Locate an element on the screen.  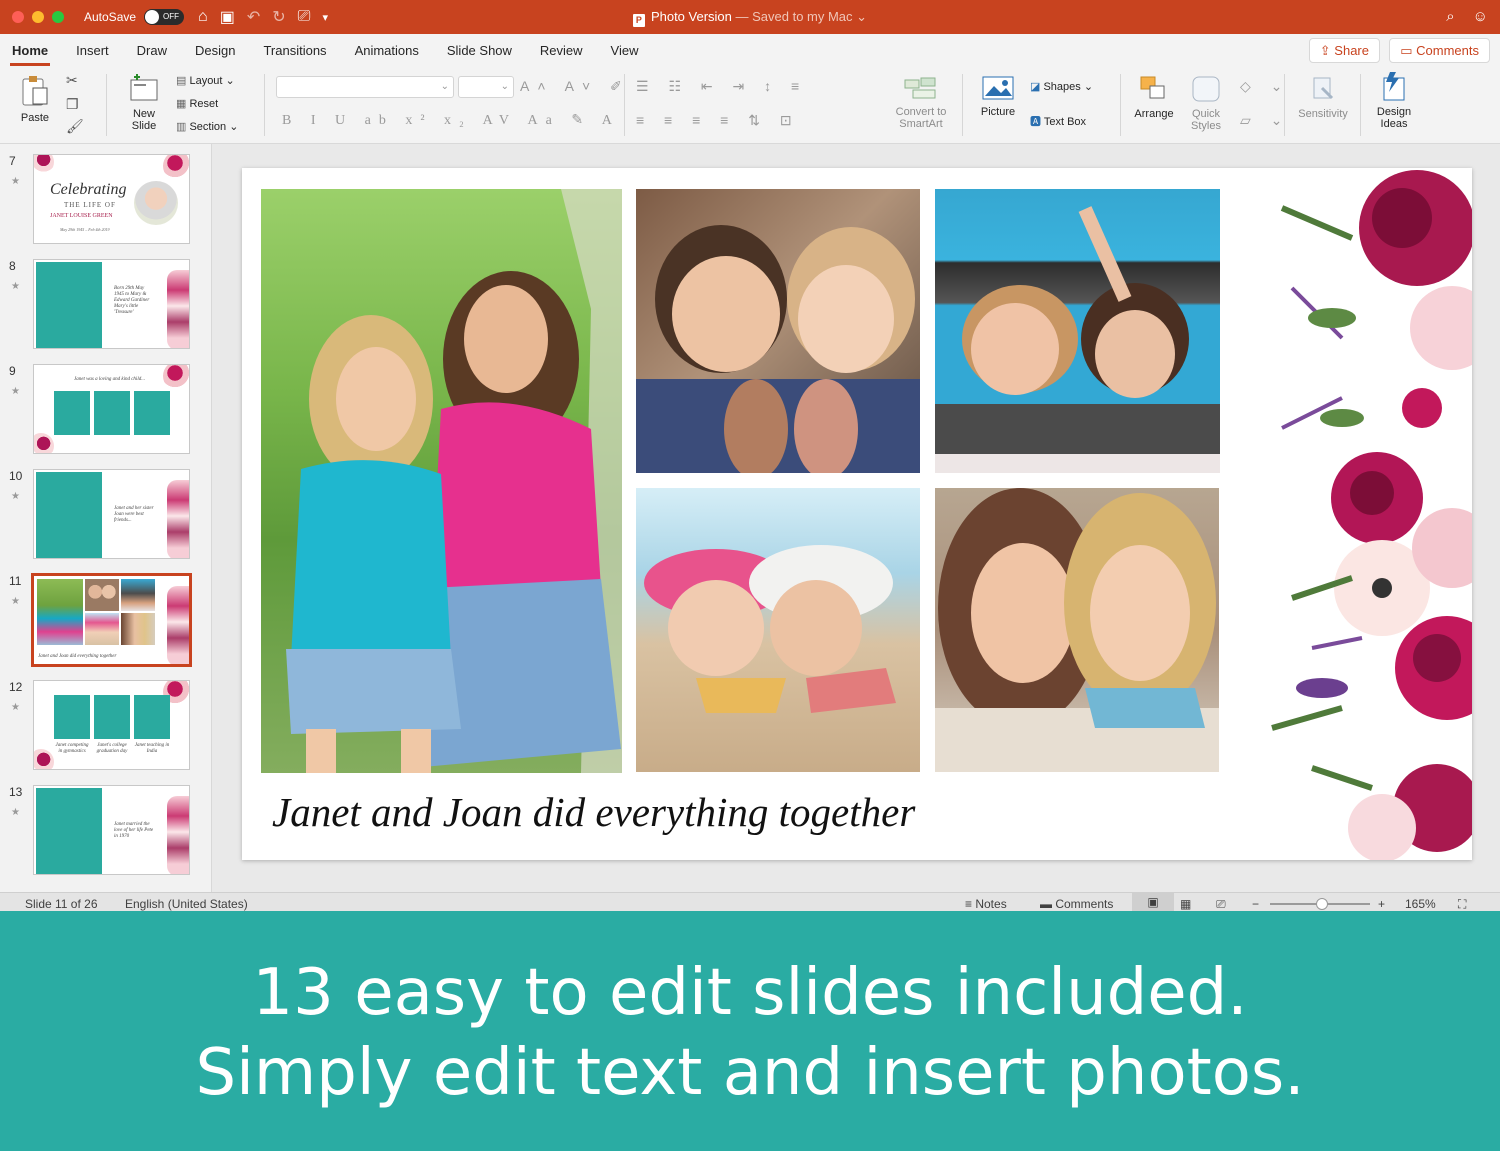
text-box-icon: 🅰 is located at coordinates (1037, 122).